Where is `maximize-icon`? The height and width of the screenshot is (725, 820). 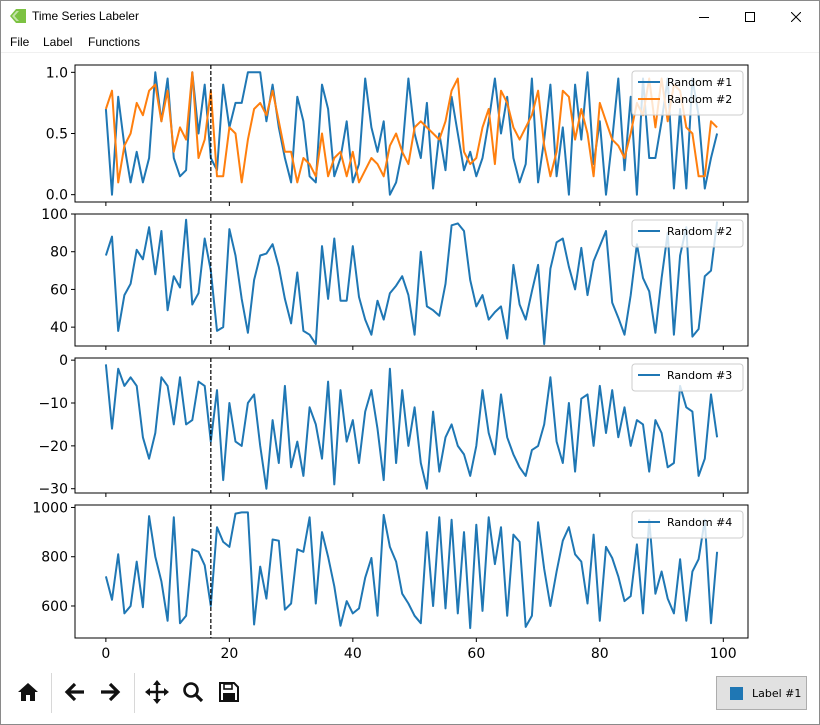
maximize-icon is located at coordinates (750, 16).